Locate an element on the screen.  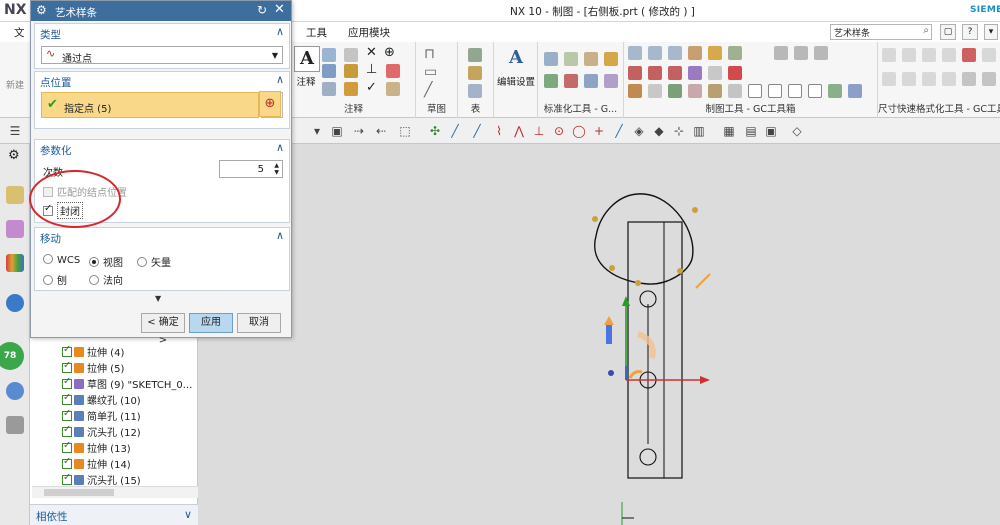
gc-tool-17-icon is located at coordinates (655, 91).